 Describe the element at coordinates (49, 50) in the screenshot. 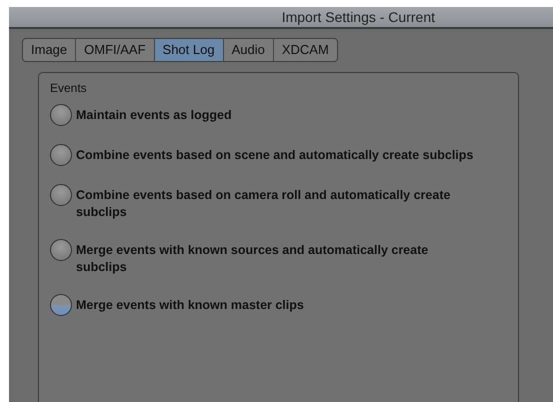

I see `tab: Image` at that location.